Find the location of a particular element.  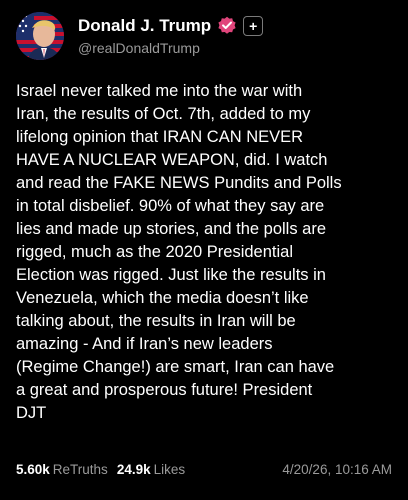

verified-badge-icon is located at coordinates (227, 26).